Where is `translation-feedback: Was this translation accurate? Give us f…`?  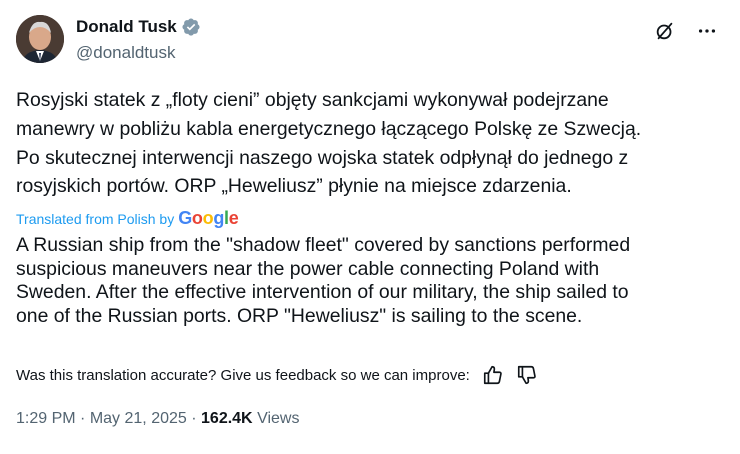
translation-feedback: Was this translation accurate? Give us f… is located at coordinates (277, 375).